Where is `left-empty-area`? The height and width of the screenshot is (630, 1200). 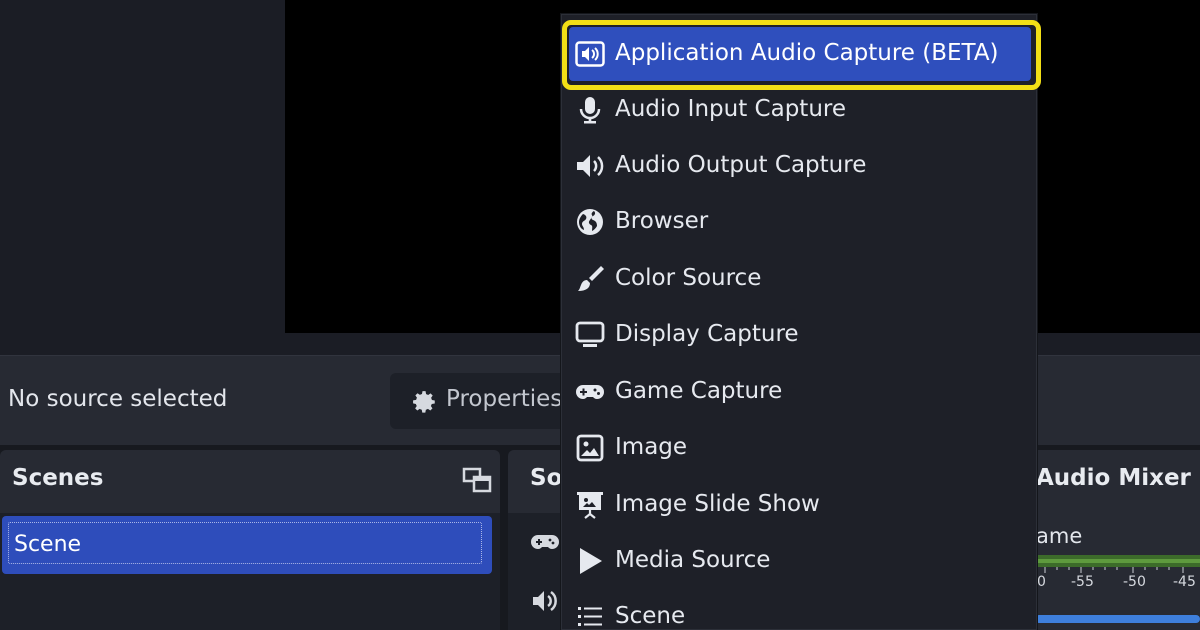 left-empty-area is located at coordinates (142, 177).